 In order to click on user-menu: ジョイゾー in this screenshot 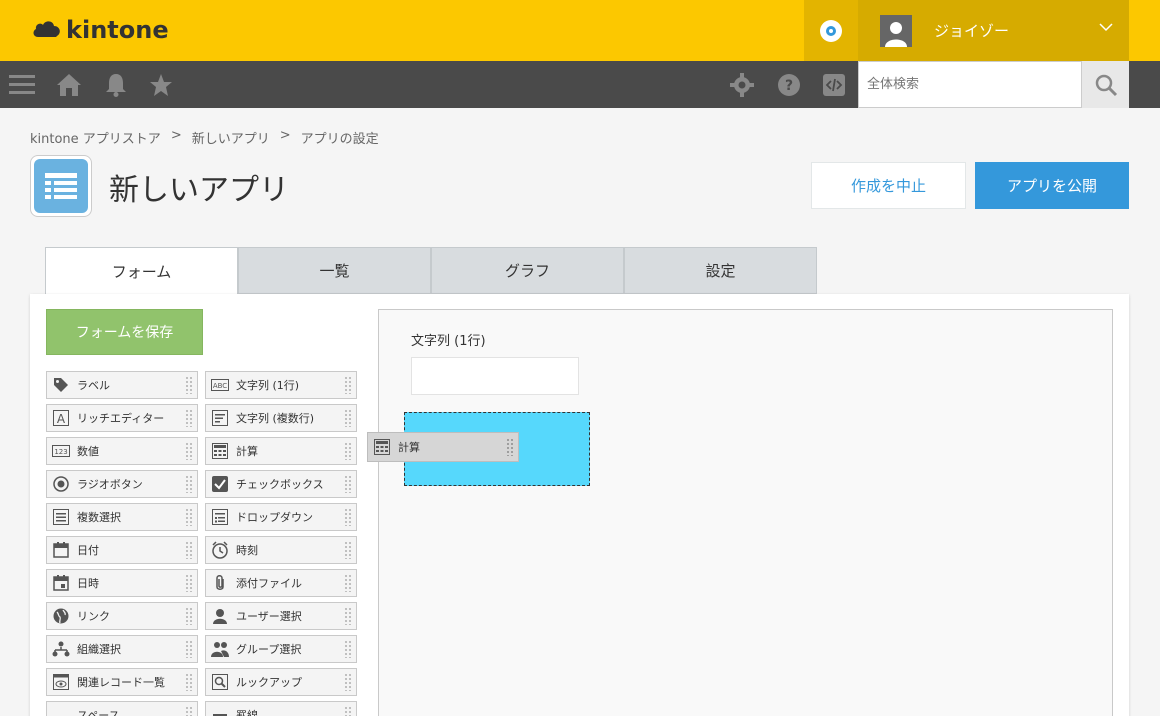, I will do `click(993, 30)`.